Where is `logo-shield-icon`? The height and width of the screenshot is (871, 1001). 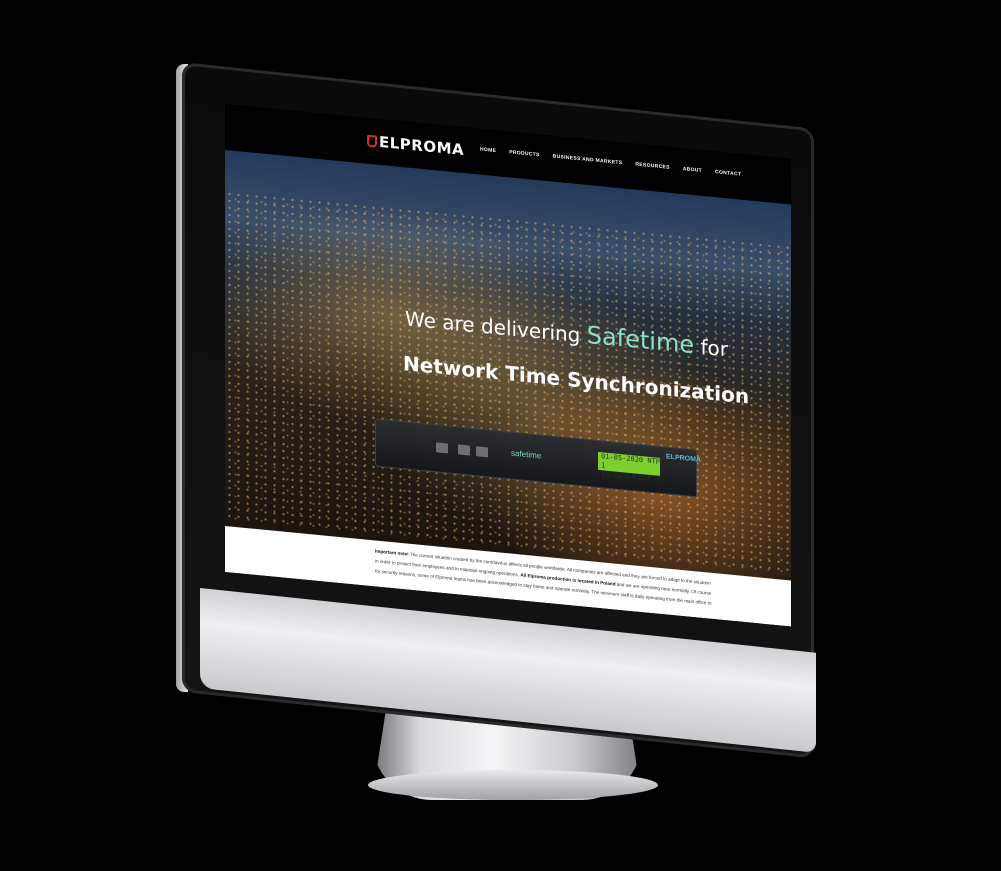
logo-shield-icon is located at coordinates (372, 141).